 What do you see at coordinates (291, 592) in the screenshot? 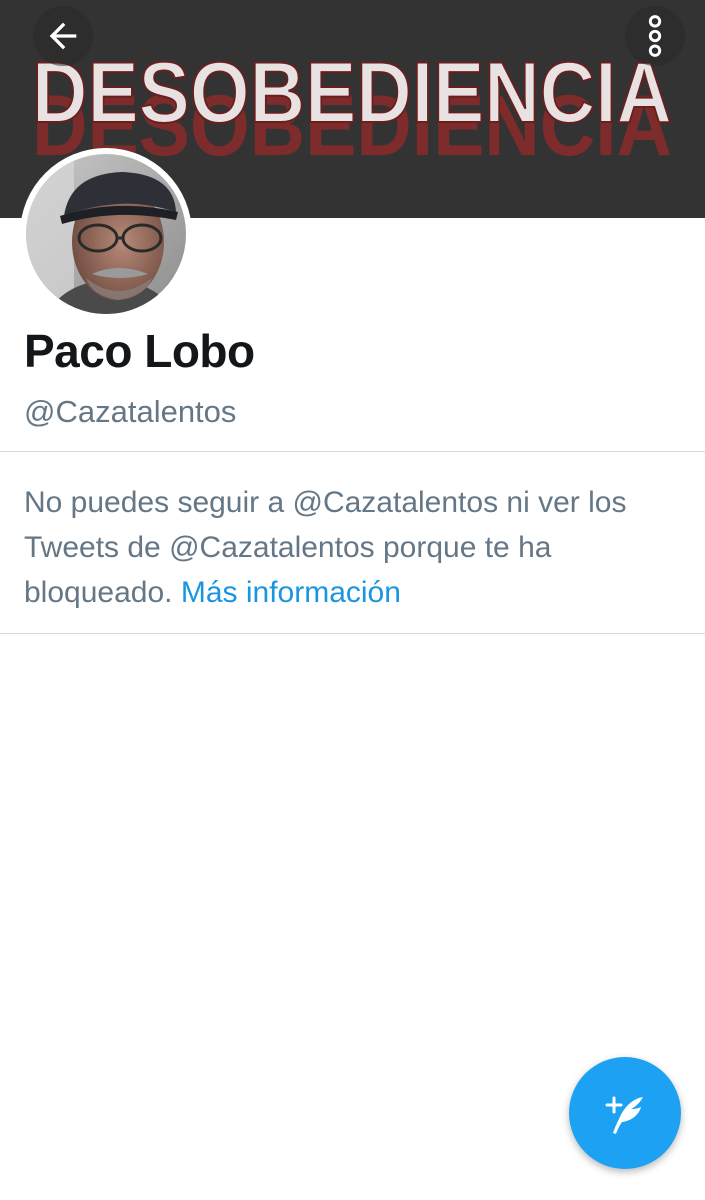
I see `more-info-link: Más información` at bounding box center [291, 592].